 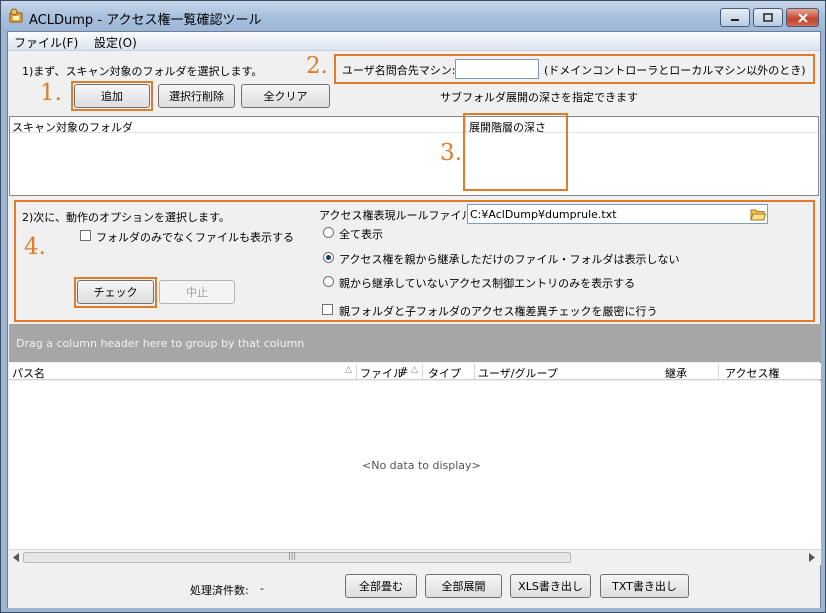 What do you see at coordinates (197, 292) in the screenshot?
I see `stop-button: 中止` at bounding box center [197, 292].